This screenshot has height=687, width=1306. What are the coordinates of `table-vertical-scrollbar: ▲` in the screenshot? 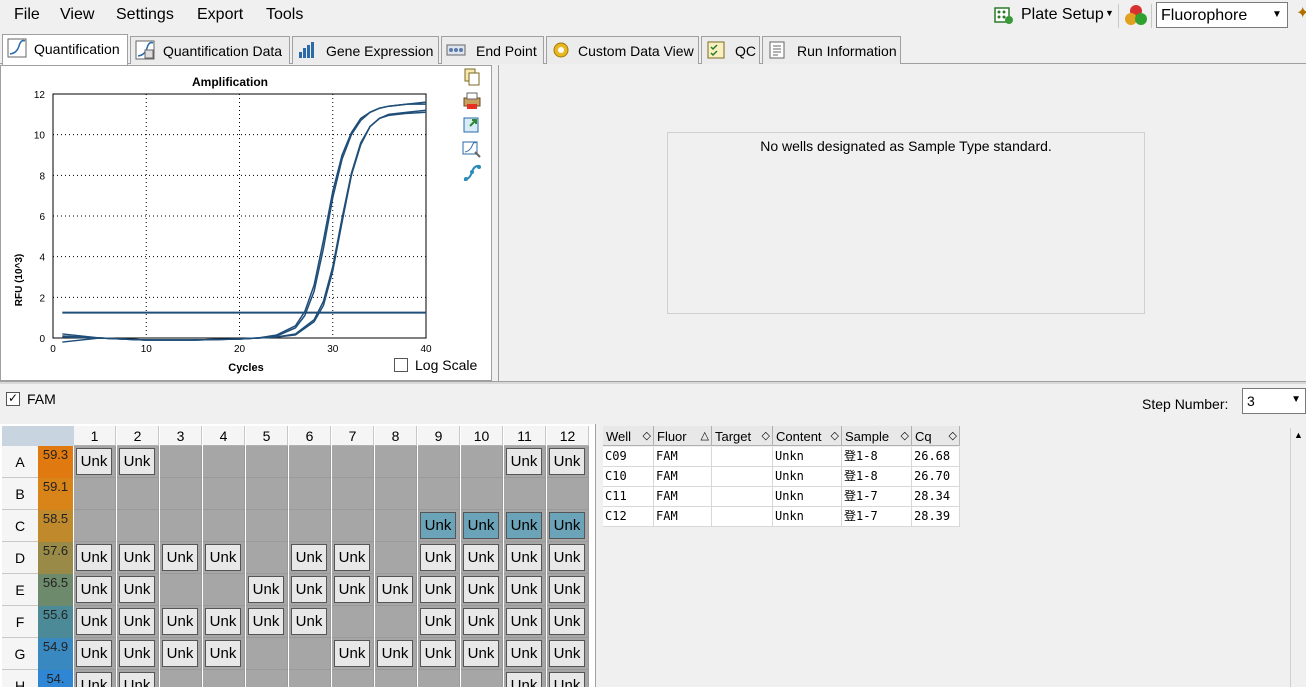 It's located at (1298, 557).